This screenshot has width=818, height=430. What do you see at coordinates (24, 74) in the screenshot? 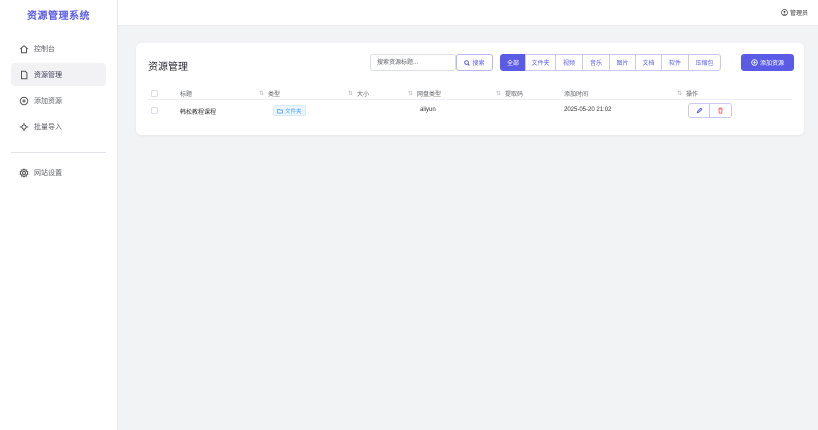
I see `file-icon` at bounding box center [24, 74].